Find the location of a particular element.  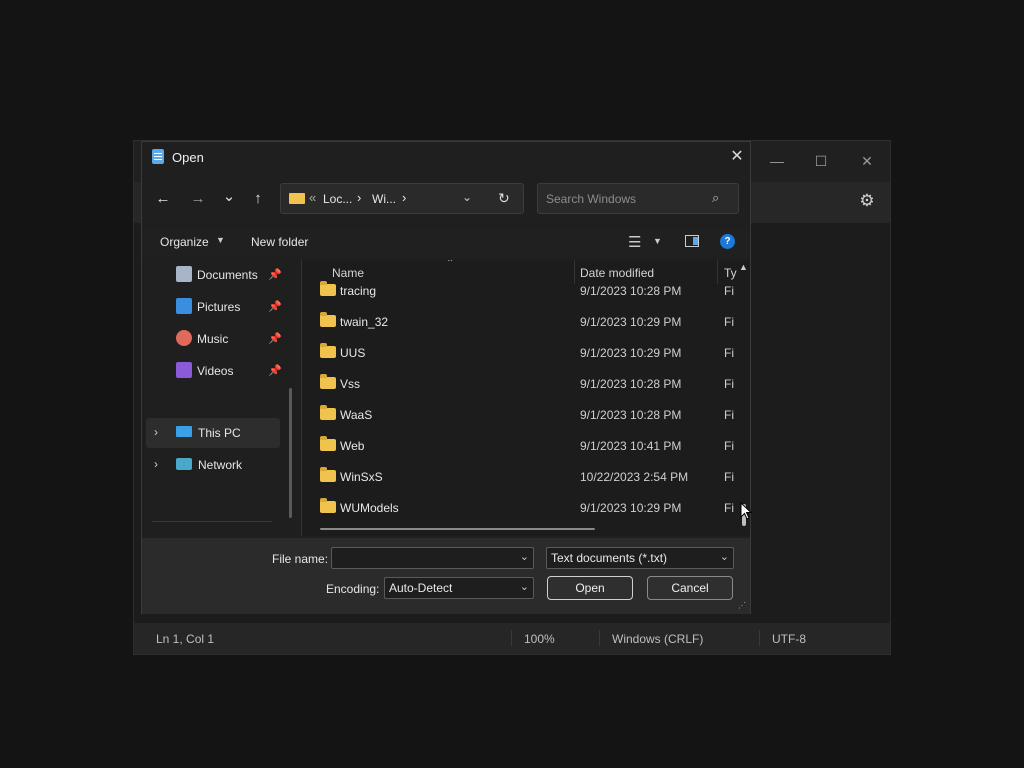

notepad-status-bar: Ln 1, Col 1 100% Windows (CRLF) UTF-8 is located at coordinates (512, 638).